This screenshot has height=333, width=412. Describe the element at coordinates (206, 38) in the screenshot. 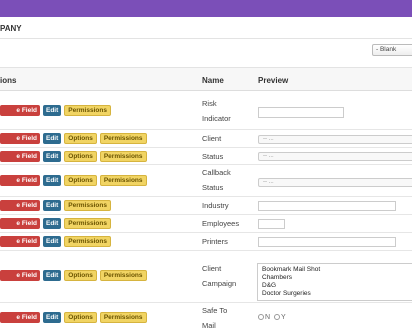

I see `divider` at that location.